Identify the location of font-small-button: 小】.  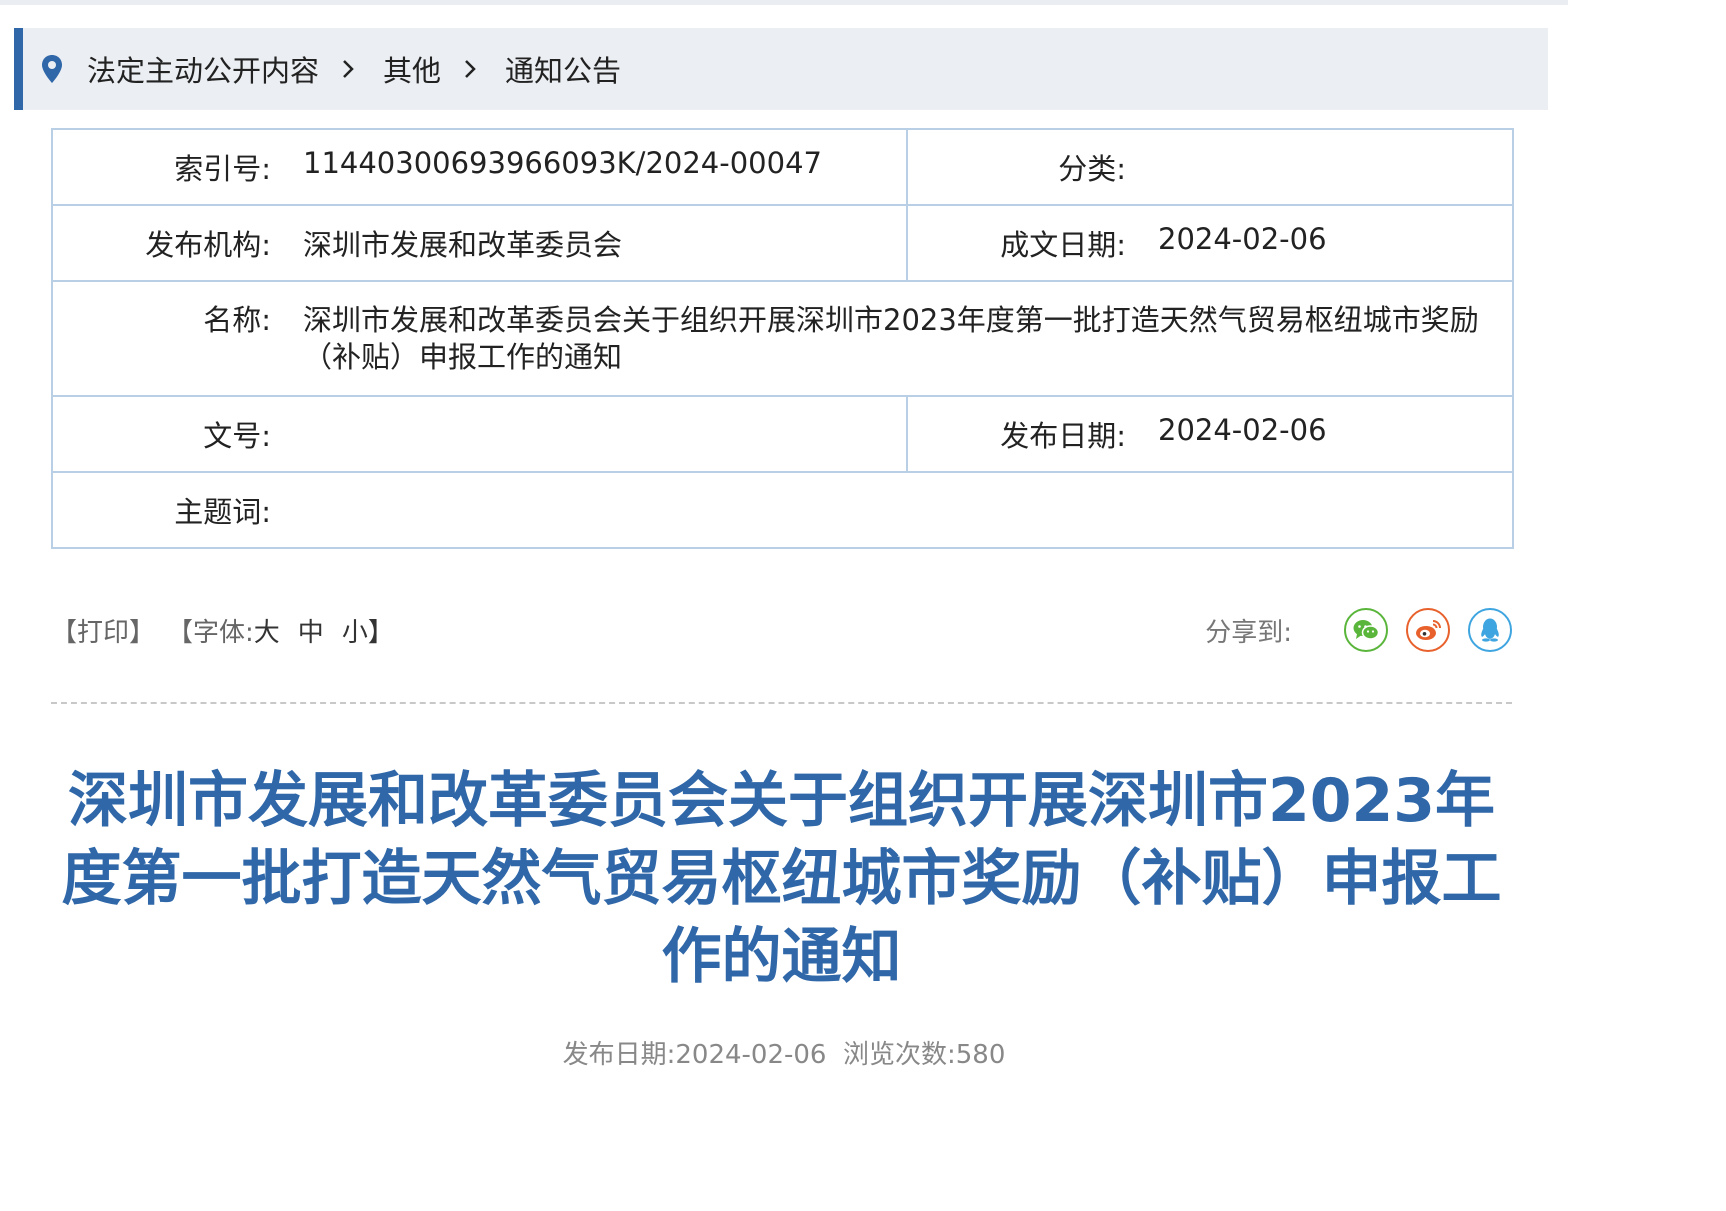
(368, 630).